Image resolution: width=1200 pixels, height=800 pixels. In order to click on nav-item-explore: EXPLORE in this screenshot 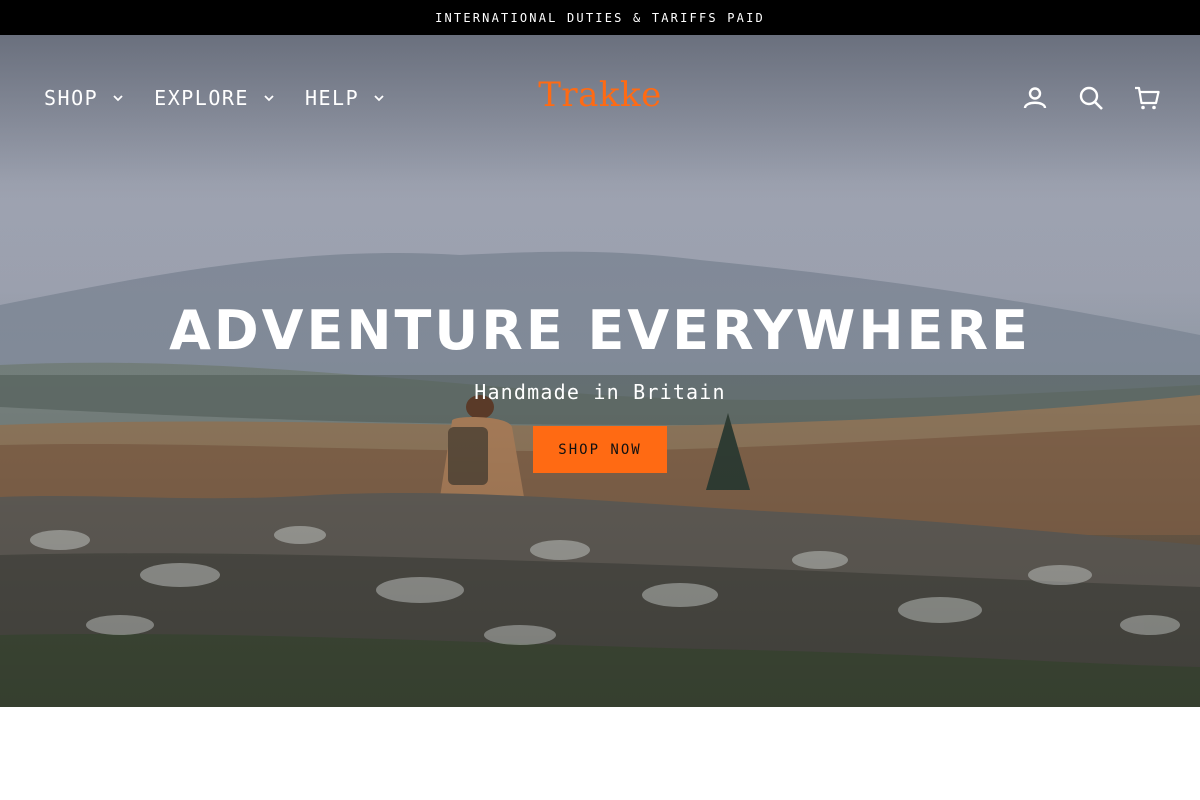, I will do `click(214, 98)`.